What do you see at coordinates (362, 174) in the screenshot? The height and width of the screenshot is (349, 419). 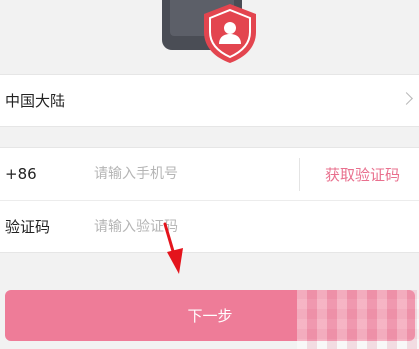 I see `get-code-button: 获取验证码` at bounding box center [362, 174].